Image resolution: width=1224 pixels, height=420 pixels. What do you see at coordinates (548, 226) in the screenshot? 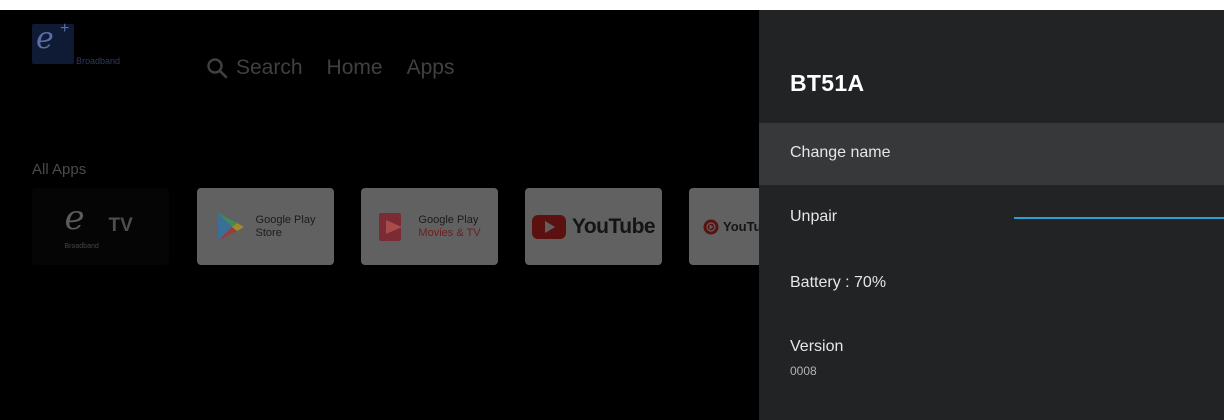
I see `youtube-icon` at bounding box center [548, 226].